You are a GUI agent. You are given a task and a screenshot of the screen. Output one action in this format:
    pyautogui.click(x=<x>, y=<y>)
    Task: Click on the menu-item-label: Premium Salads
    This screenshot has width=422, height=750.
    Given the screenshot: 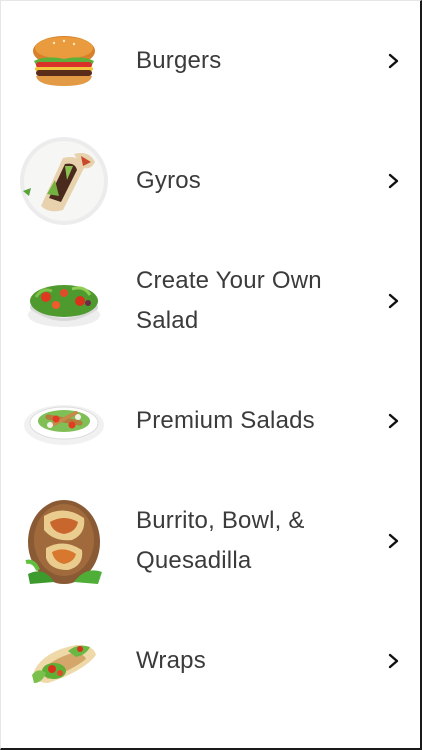 What is the action you would take?
    pyautogui.click(x=225, y=420)
    